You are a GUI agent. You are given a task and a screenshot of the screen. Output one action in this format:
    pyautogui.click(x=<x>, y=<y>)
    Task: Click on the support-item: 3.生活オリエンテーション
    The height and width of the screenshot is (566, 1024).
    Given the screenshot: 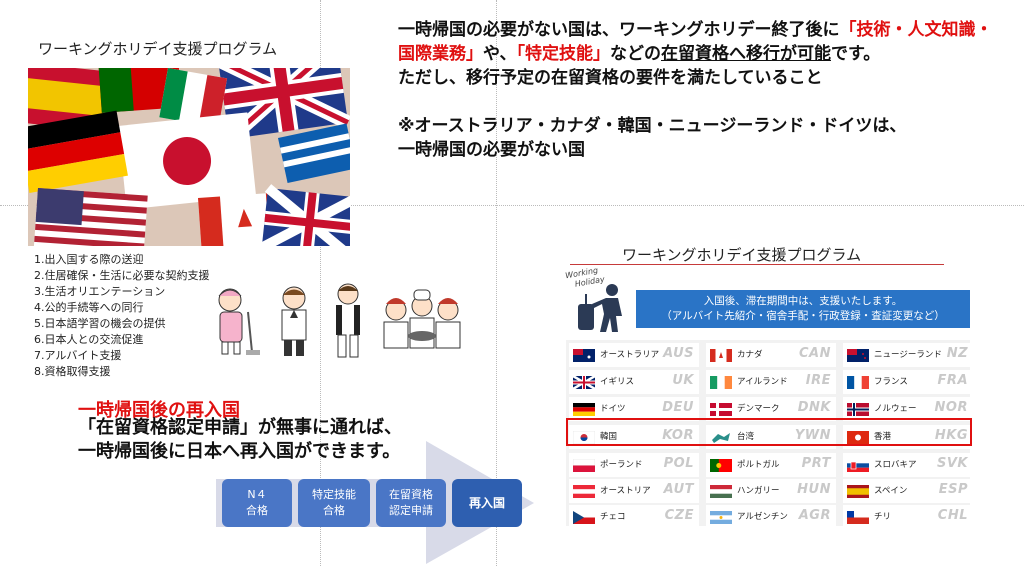 What is the action you would take?
    pyautogui.click(x=100, y=291)
    